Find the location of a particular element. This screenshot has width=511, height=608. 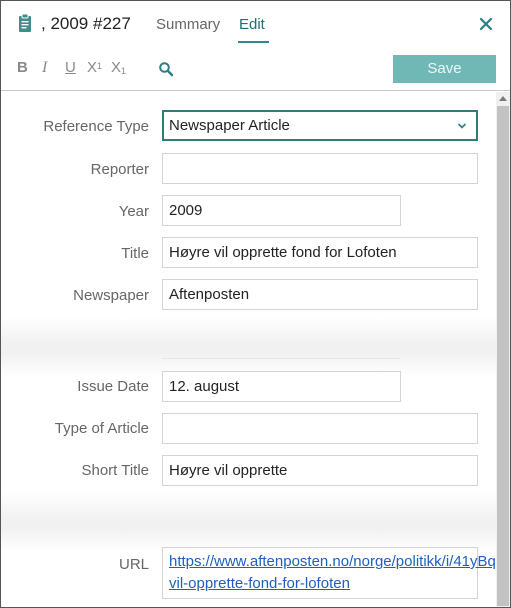

scroll-up-arrow-icon is located at coordinates (503, 98).